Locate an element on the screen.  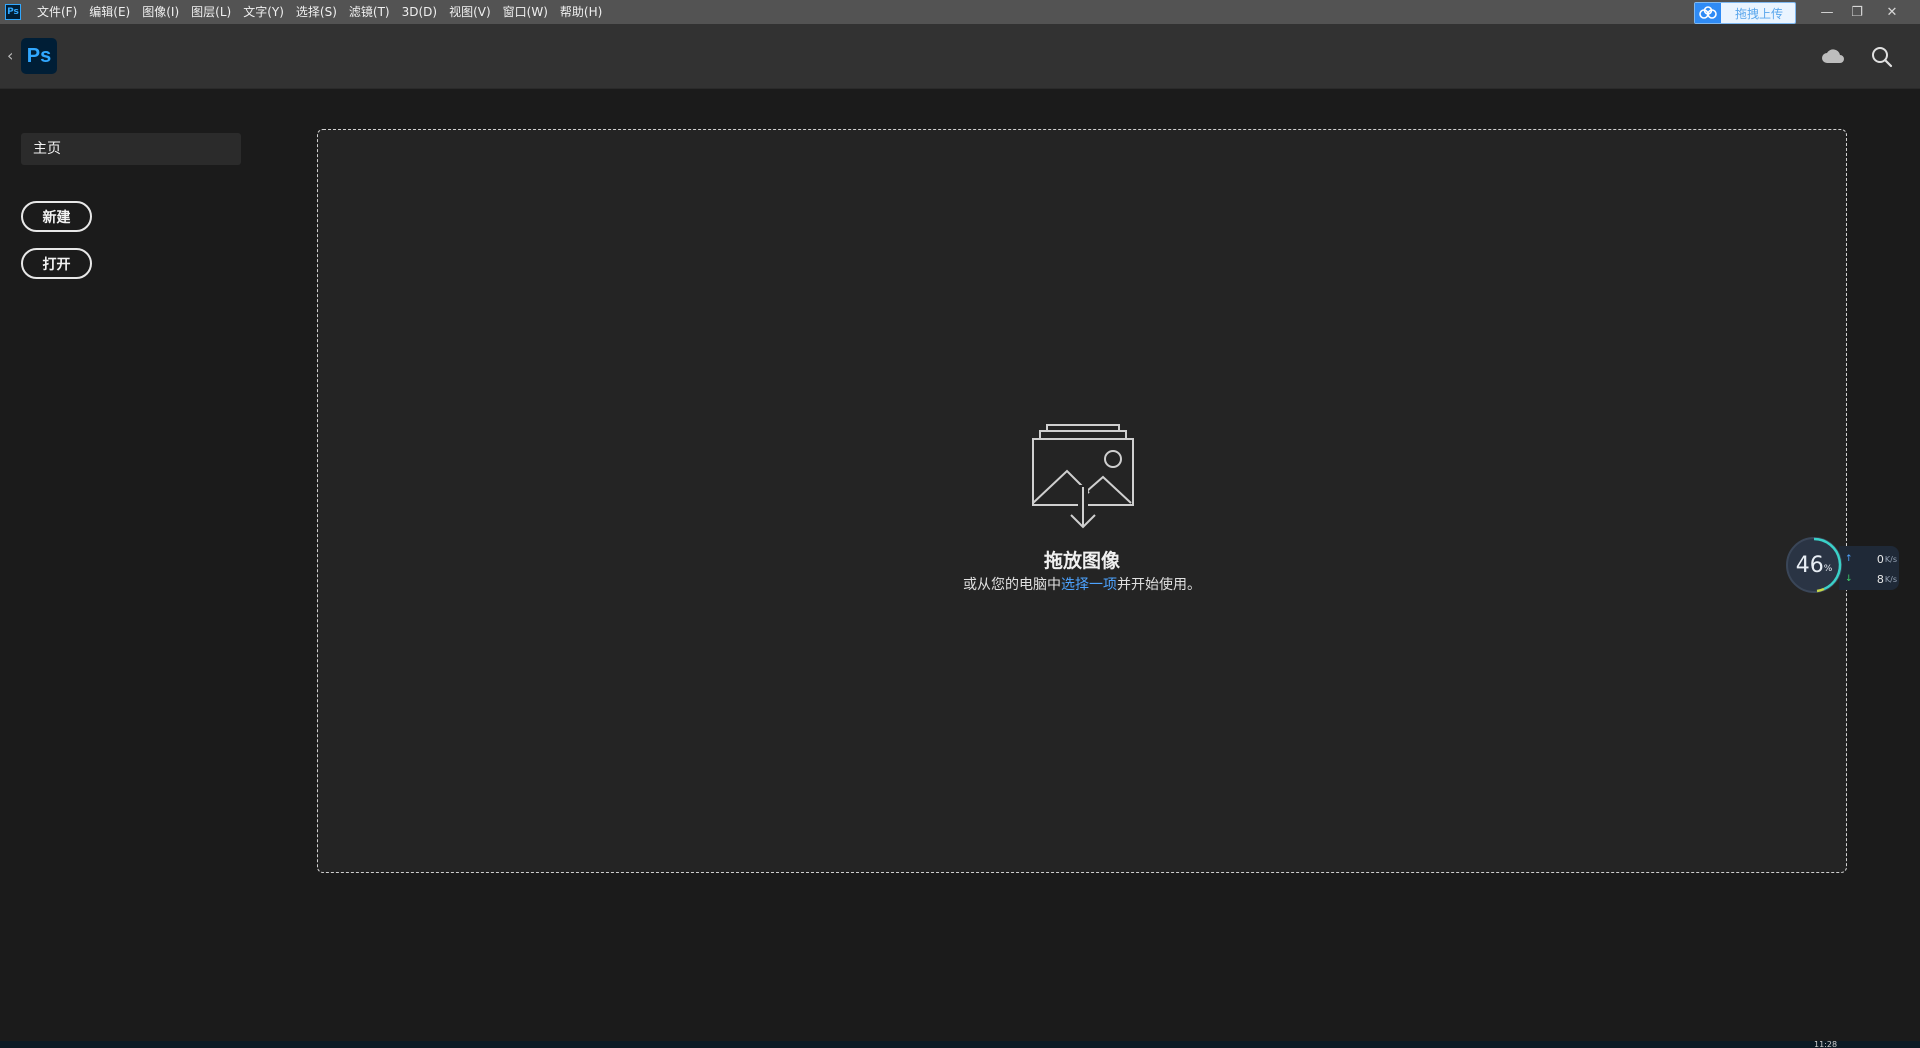
taskbar is located at coordinates (960, 1044).